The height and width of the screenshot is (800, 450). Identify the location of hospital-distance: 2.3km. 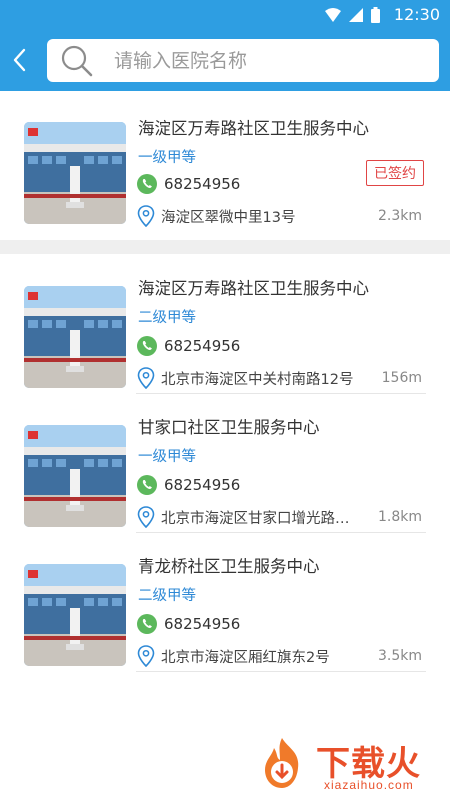
(399, 216).